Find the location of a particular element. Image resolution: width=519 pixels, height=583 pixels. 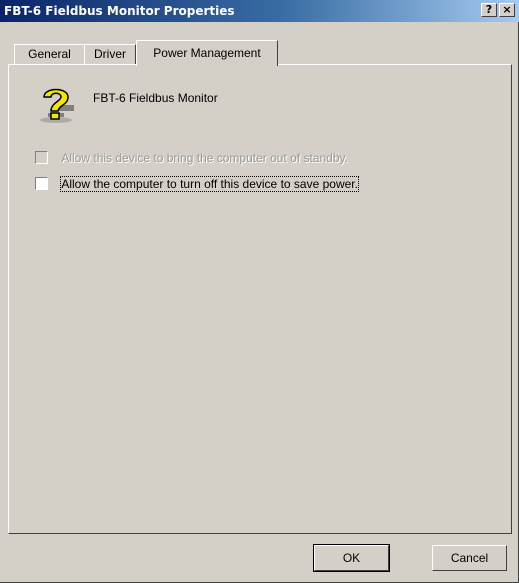

window-title: FBT-6 Fieldbus Monitor Properties is located at coordinates (119, 11).